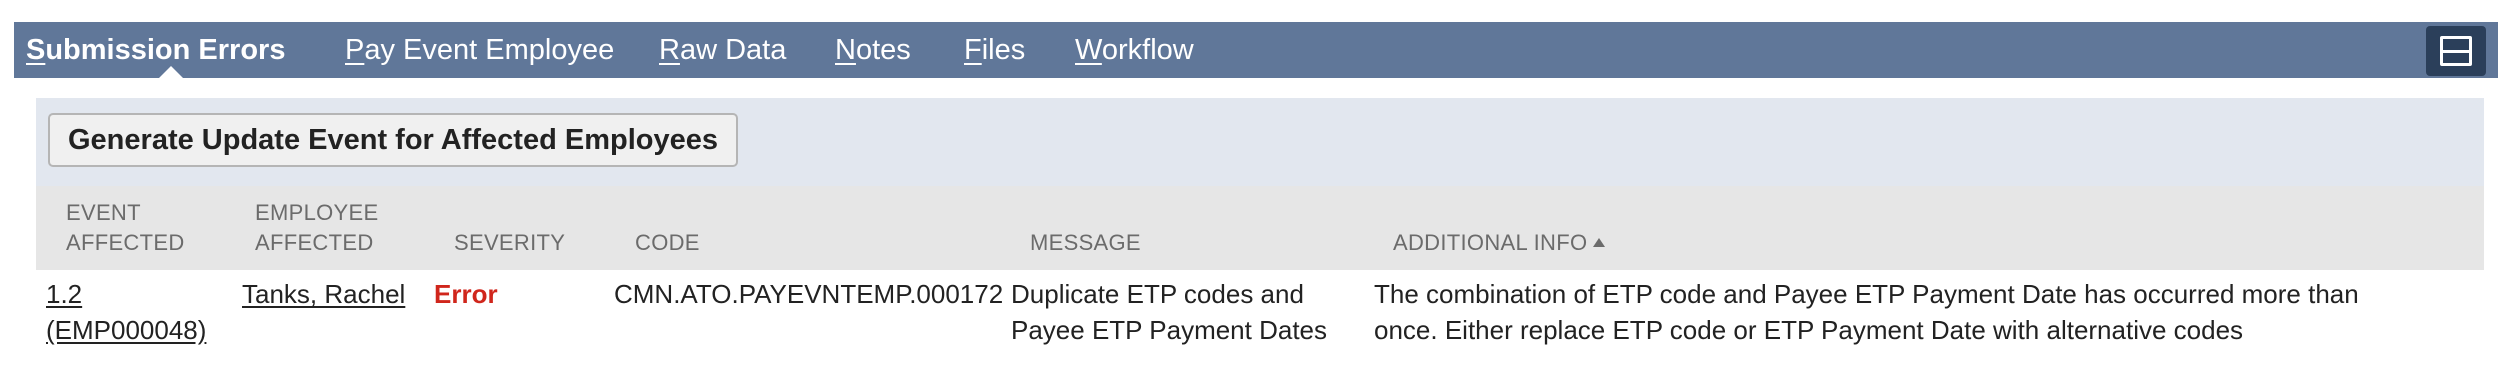 The width and height of the screenshot is (2498, 376). I want to click on tab-access-key: F, so click(973, 50).